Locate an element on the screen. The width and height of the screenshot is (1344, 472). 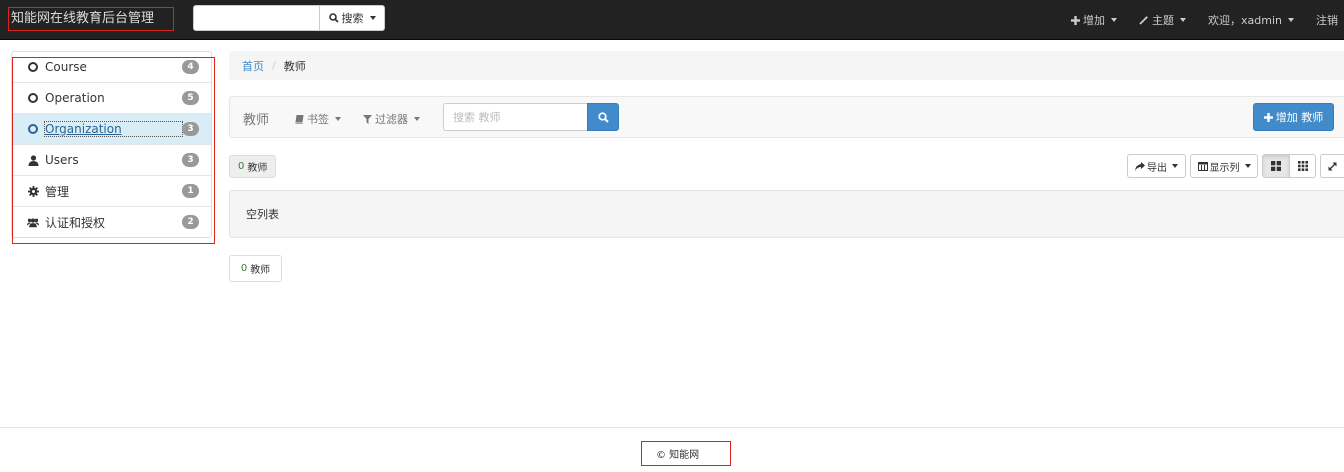
navbar-search-button: 搜索 is located at coordinates (352, 18).